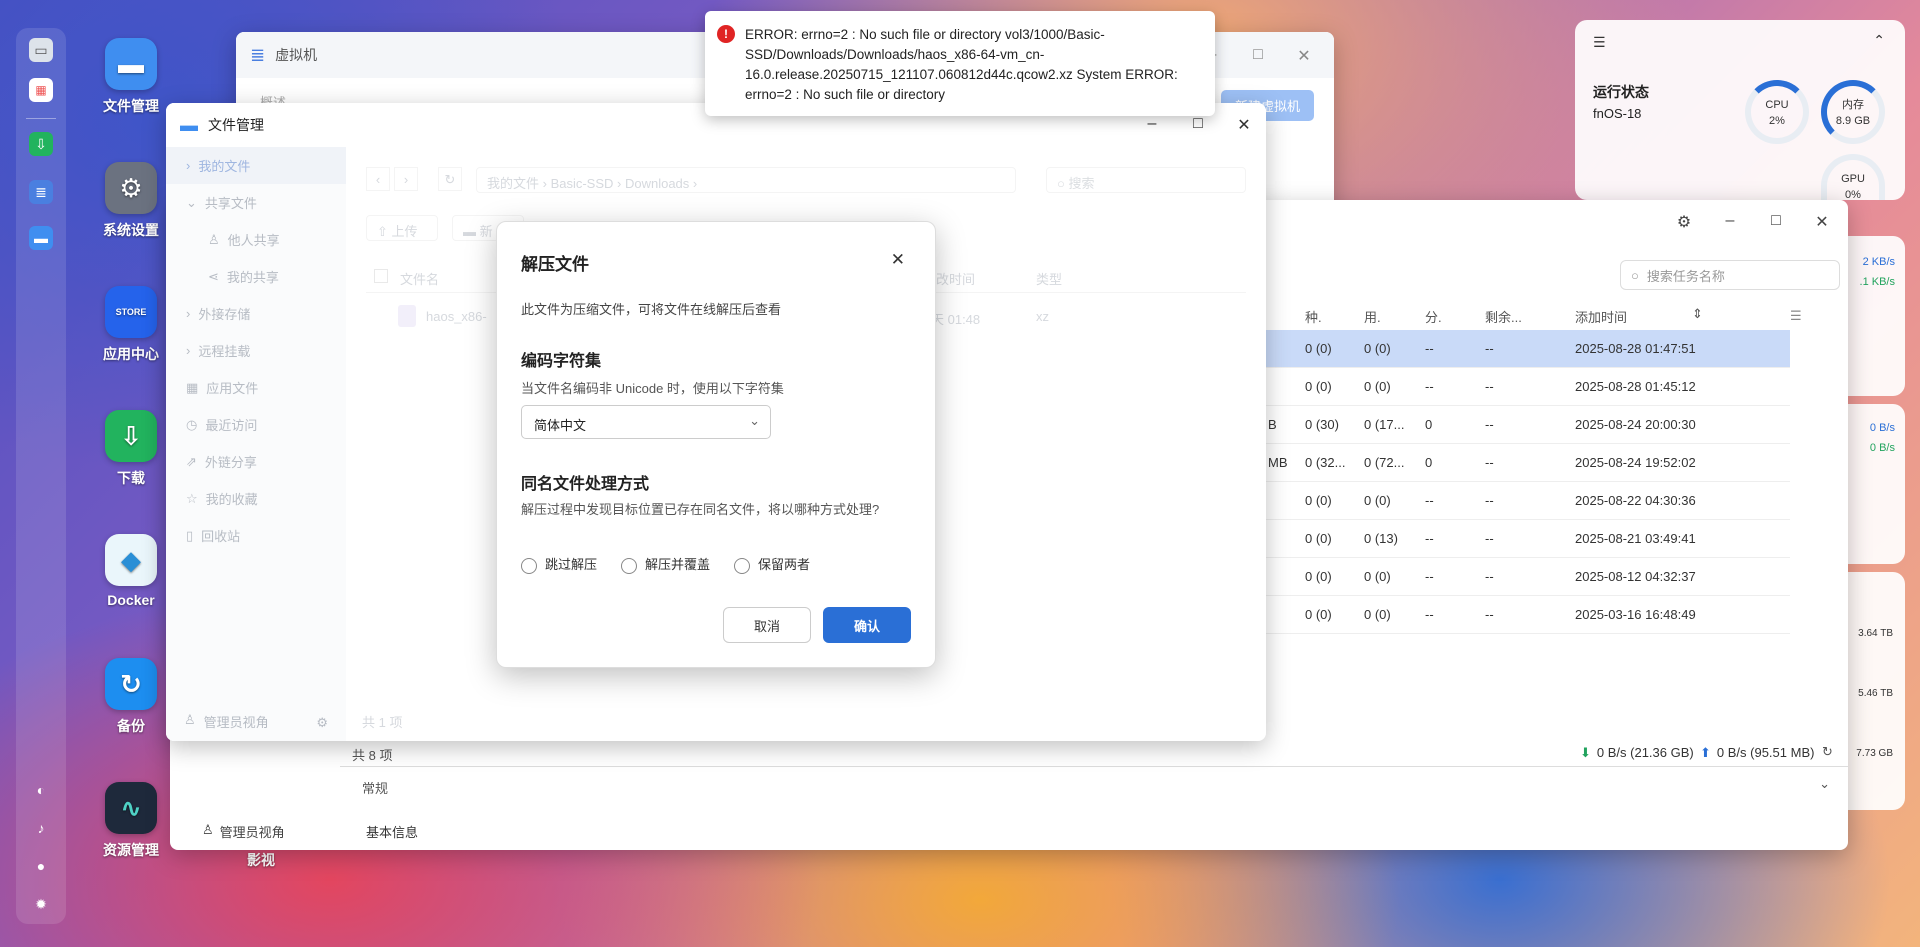 This screenshot has width=1920, height=947. What do you see at coordinates (1827, 752) in the screenshot?
I see `refresh-icon: ↻` at bounding box center [1827, 752].